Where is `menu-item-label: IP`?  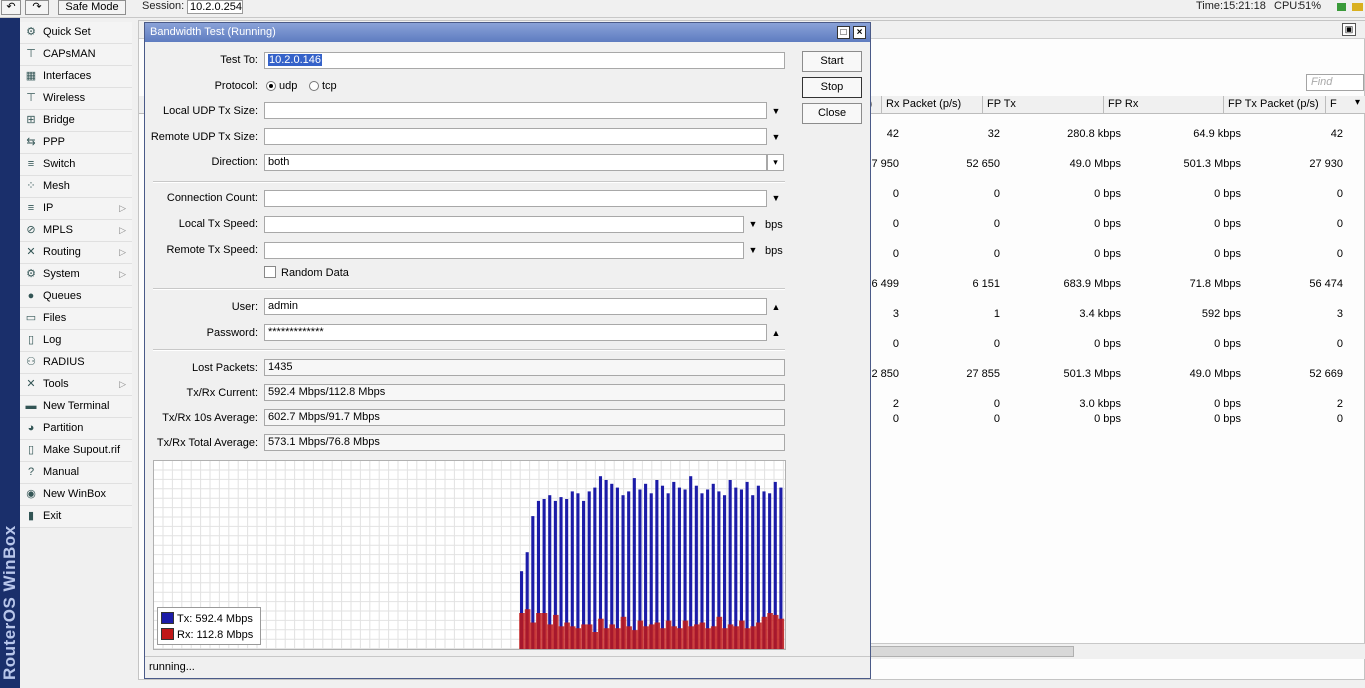
menu-item-label: IP is located at coordinates (48, 208).